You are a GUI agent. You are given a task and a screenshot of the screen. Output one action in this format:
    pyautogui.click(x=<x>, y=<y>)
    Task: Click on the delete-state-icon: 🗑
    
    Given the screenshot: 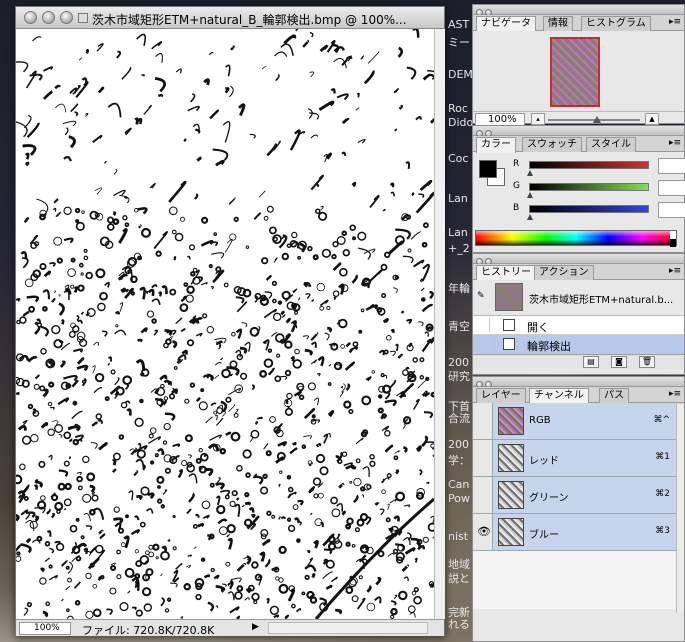 What is the action you would take?
    pyautogui.click(x=647, y=362)
    